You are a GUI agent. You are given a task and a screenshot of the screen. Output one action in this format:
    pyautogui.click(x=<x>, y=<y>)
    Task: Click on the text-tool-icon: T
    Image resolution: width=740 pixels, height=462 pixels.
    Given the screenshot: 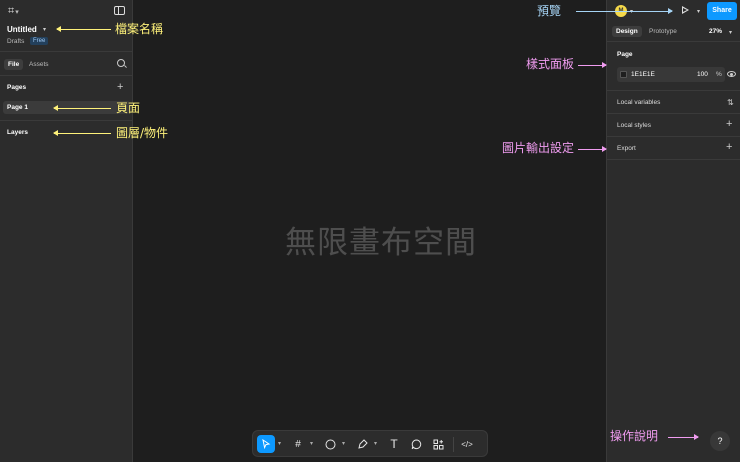 What is the action you would take?
    pyautogui.click(x=394, y=444)
    